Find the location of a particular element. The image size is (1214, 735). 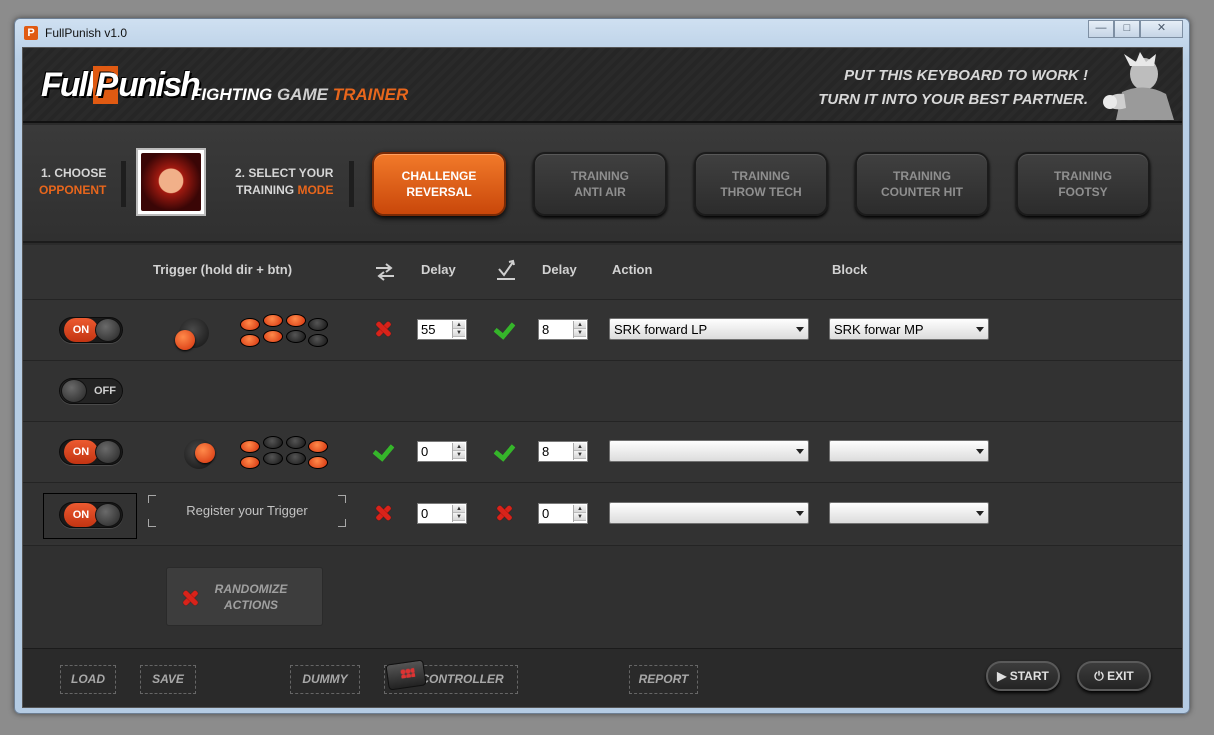

table-row: ON 0 ▲ ▼ 8 ▲ ▼ is located at coordinates (602, 451).